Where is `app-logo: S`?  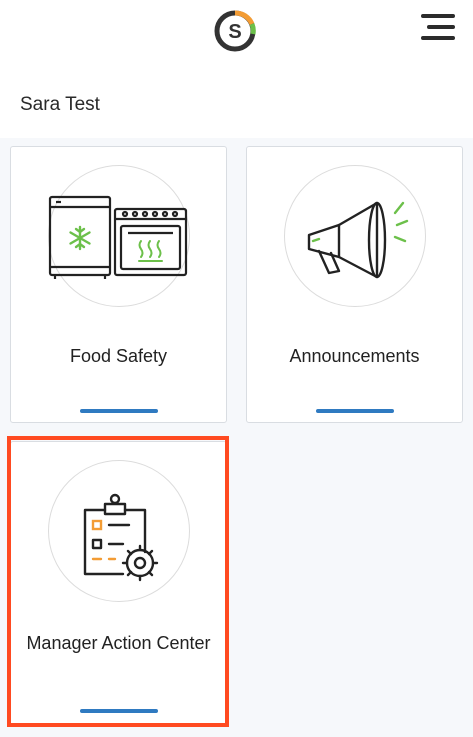
app-logo: S is located at coordinates (235, 31).